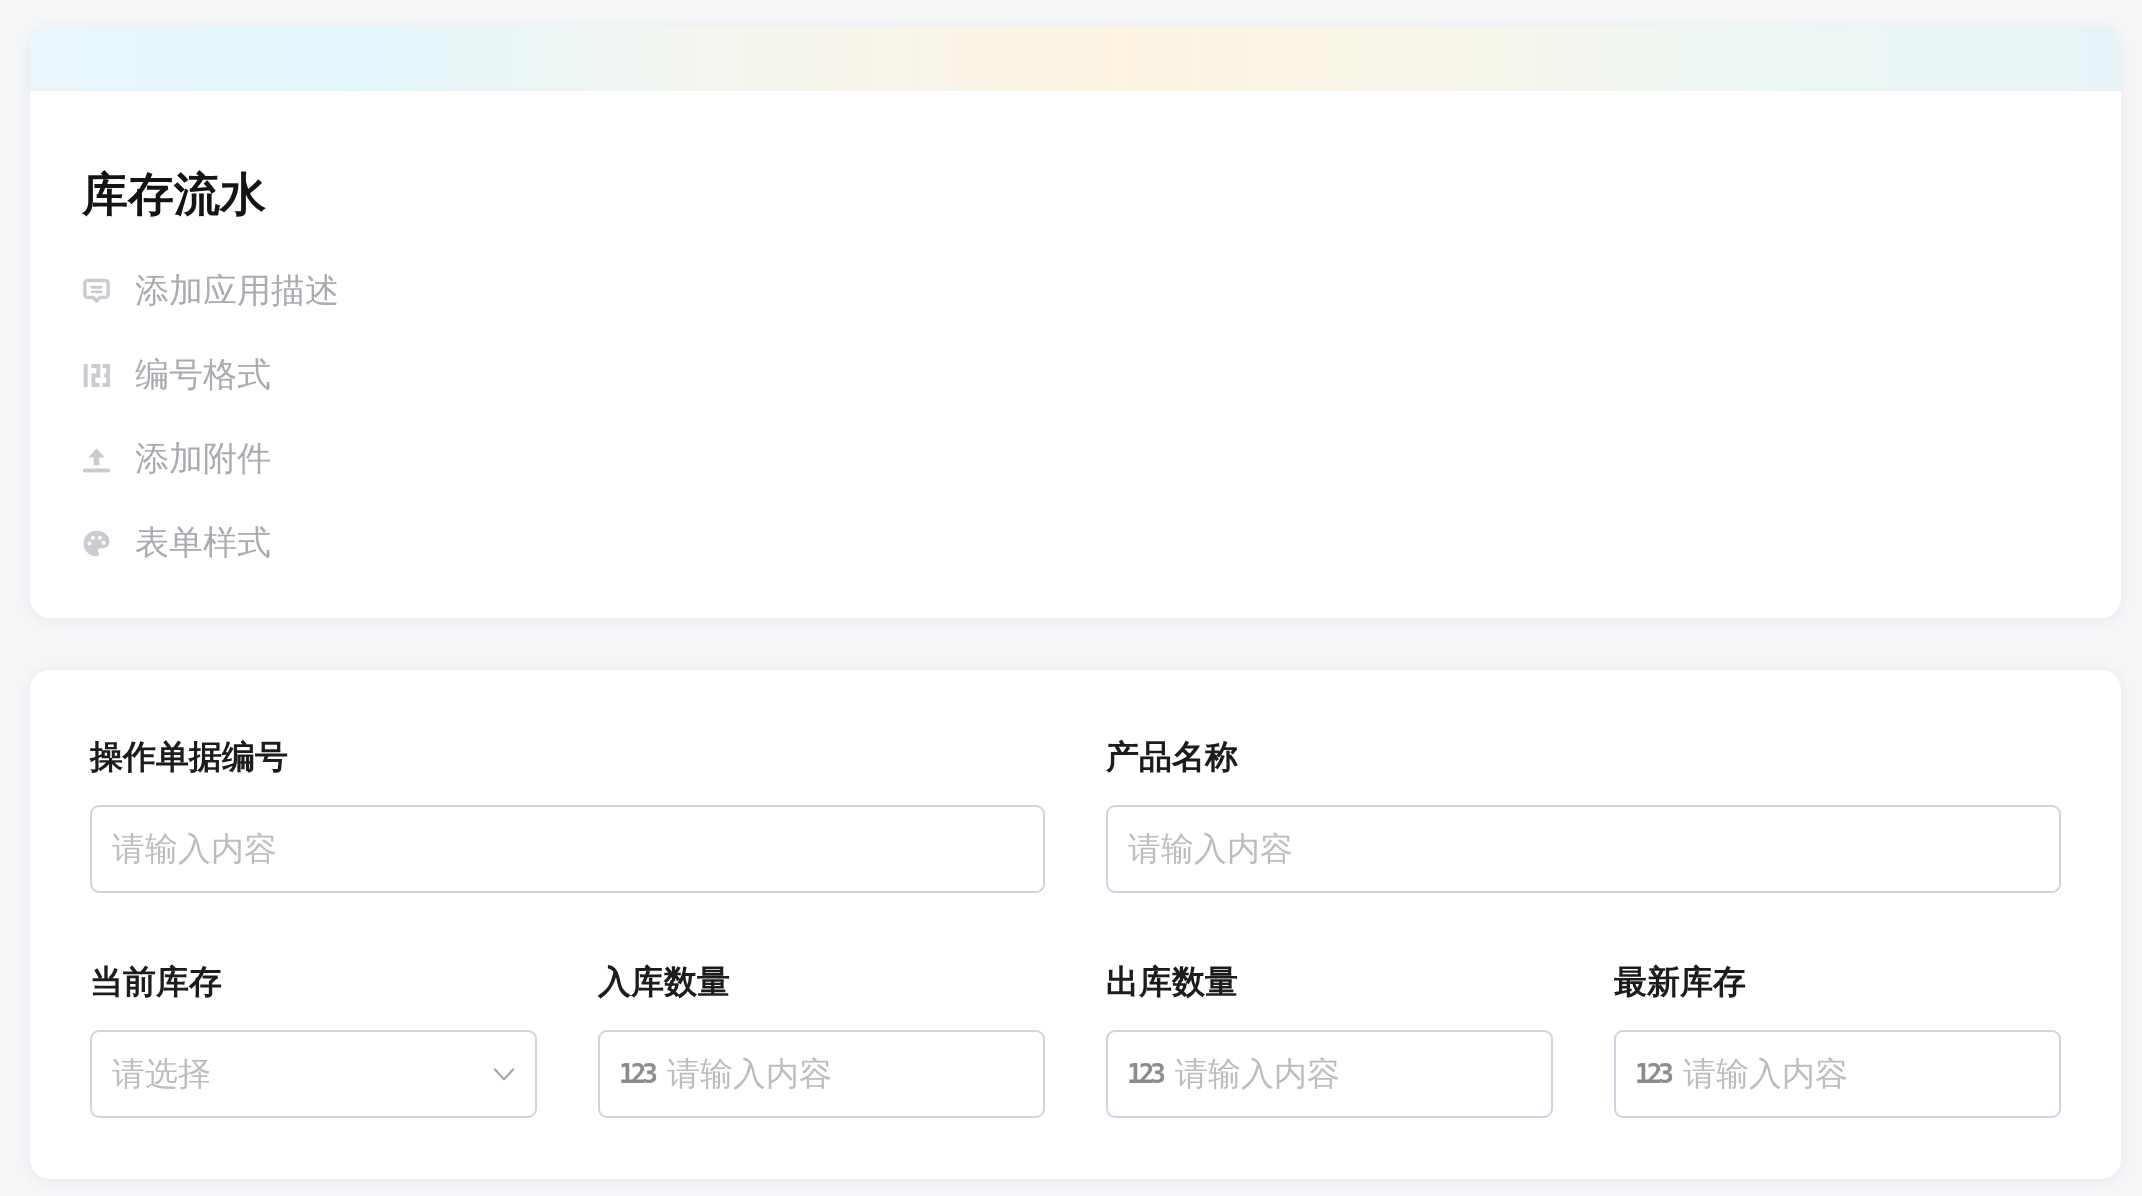 The image size is (2142, 1196). What do you see at coordinates (1172, 757) in the screenshot?
I see `field-label: 产品名称` at bounding box center [1172, 757].